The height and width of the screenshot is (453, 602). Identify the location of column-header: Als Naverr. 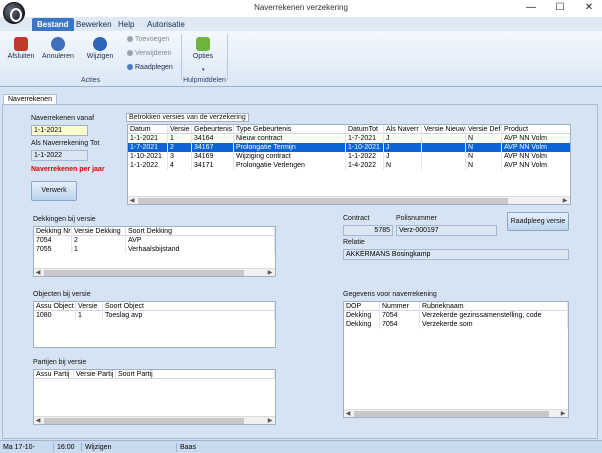
(403, 129).